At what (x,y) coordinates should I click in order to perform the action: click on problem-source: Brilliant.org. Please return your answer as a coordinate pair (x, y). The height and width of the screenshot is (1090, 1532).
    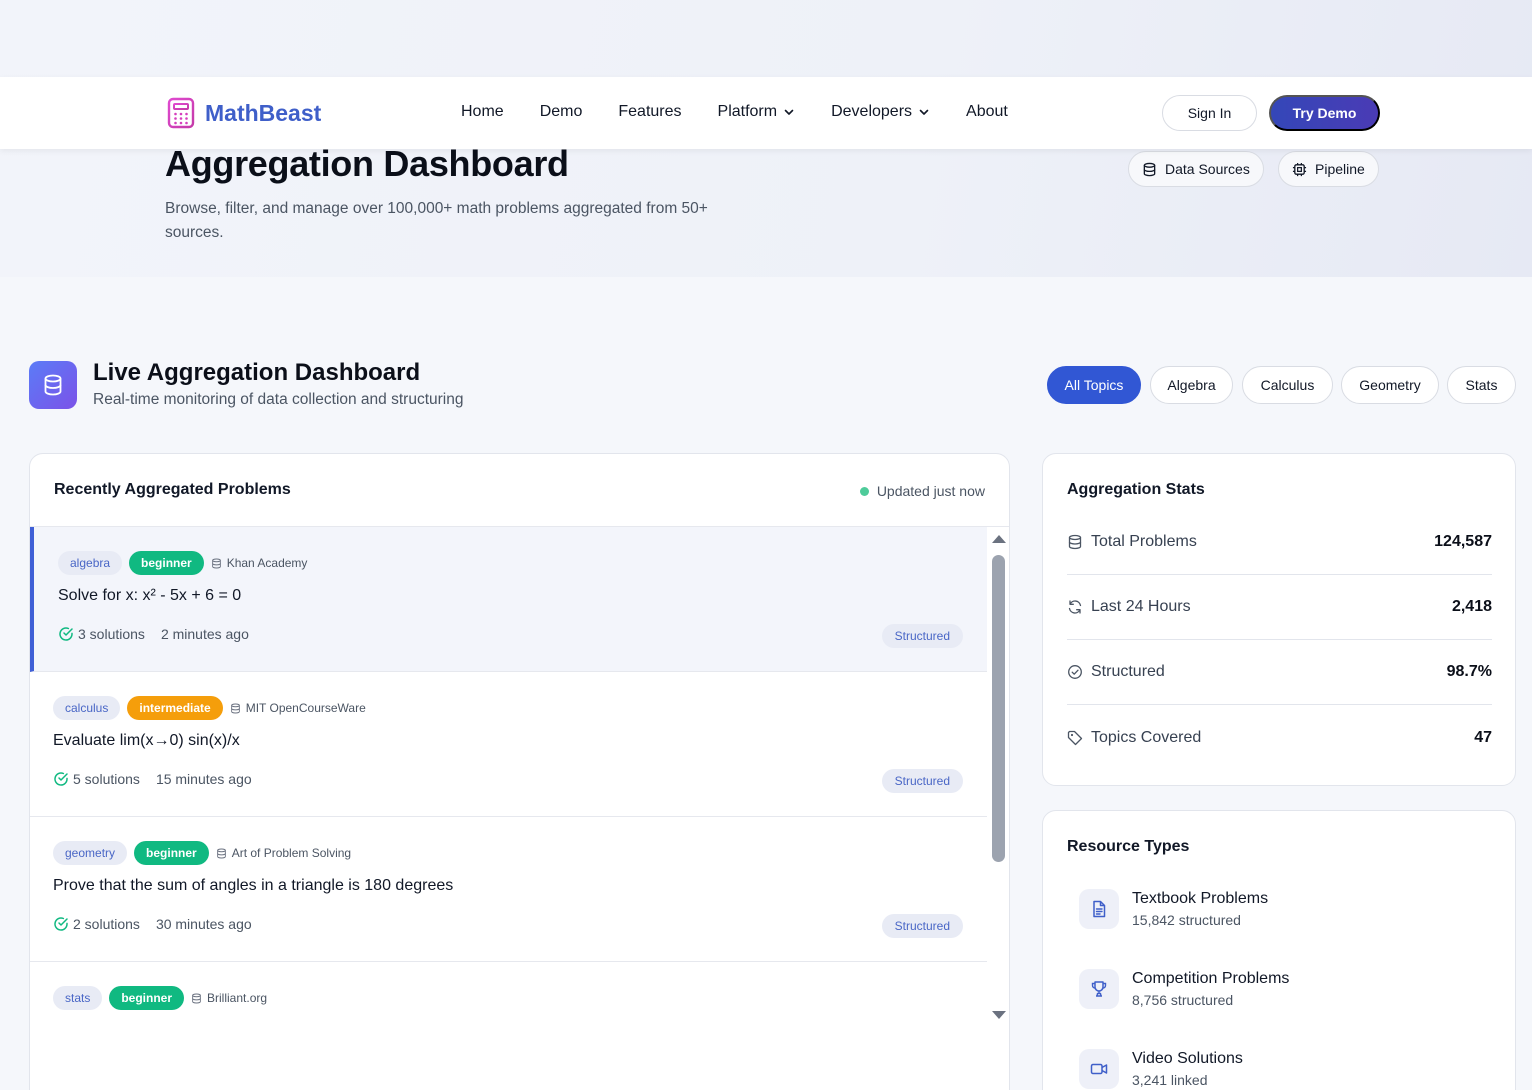
    Looking at the image, I should click on (229, 998).